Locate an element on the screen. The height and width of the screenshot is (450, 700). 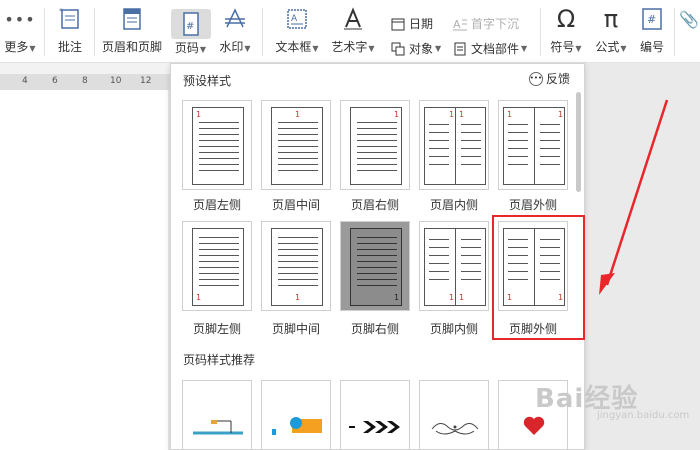
numbering-icon: # is located at coordinates (652, 19).